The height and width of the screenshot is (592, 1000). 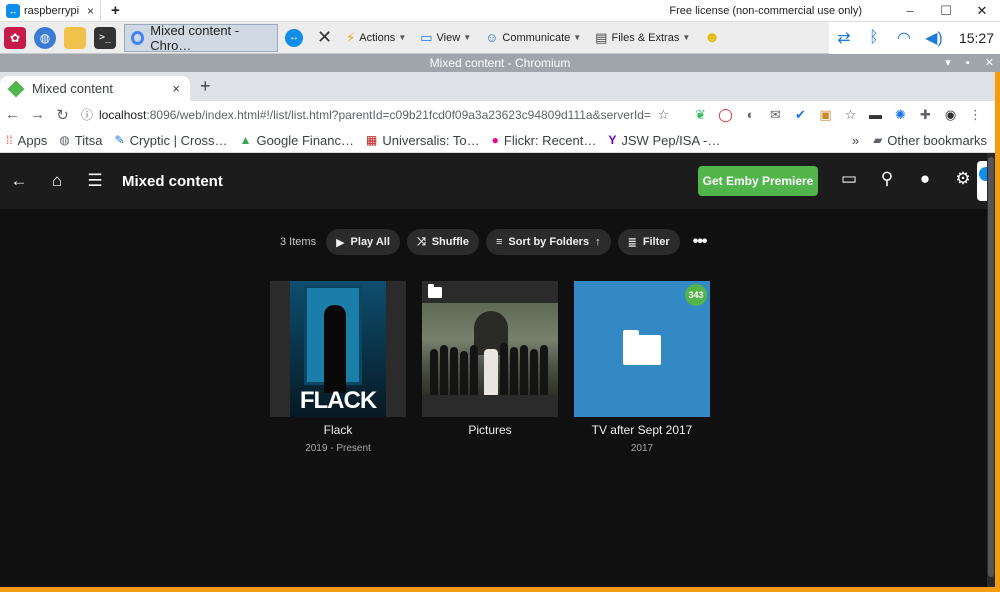 I want to click on page-scrollbar, so click(x=991, y=370).